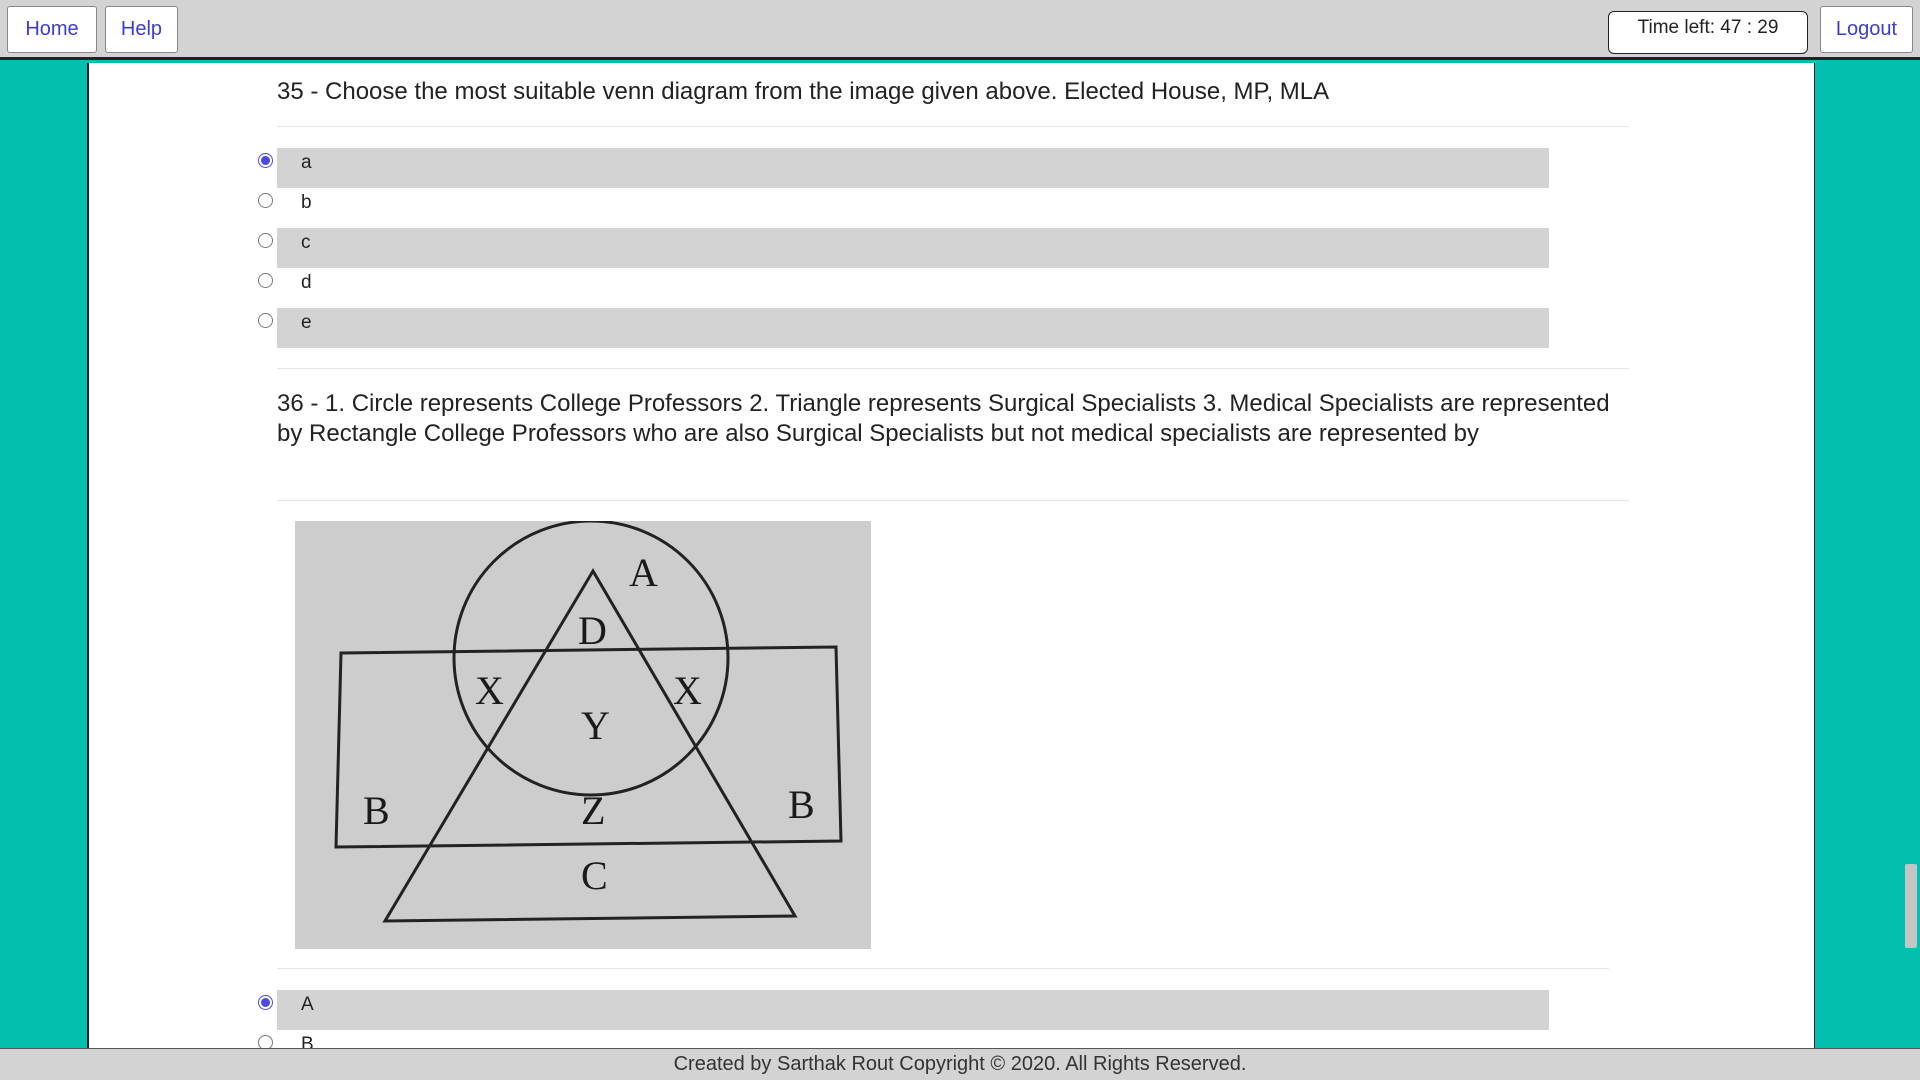 The width and height of the screenshot is (1920, 1080). I want to click on option-35-a: a, so click(903, 168).